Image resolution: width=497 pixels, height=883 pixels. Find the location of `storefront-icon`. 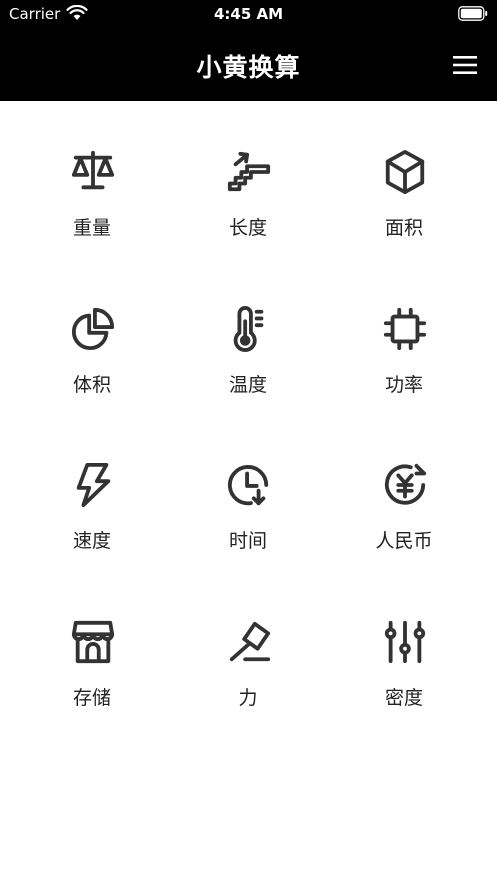

storefront-icon is located at coordinates (93, 642).